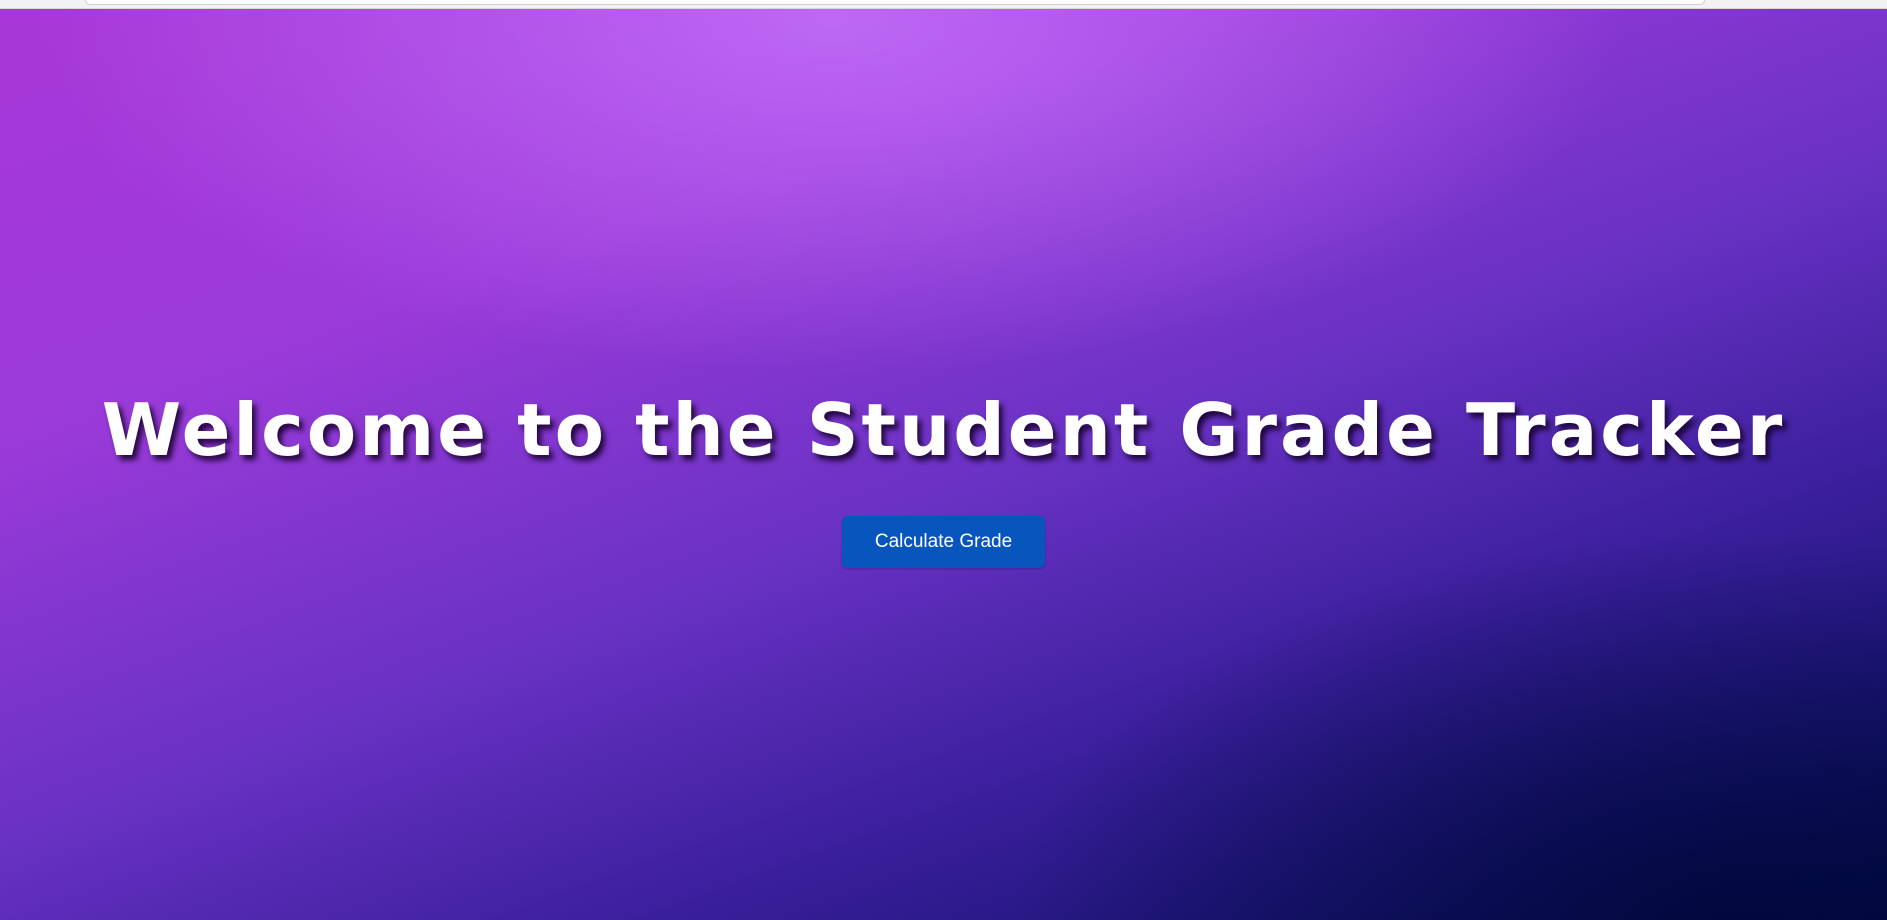 Image resolution: width=1887 pixels, height=920 pixels. I want to click on page-title: Welcome to the Student Grade Tracker, so click(943, 430).